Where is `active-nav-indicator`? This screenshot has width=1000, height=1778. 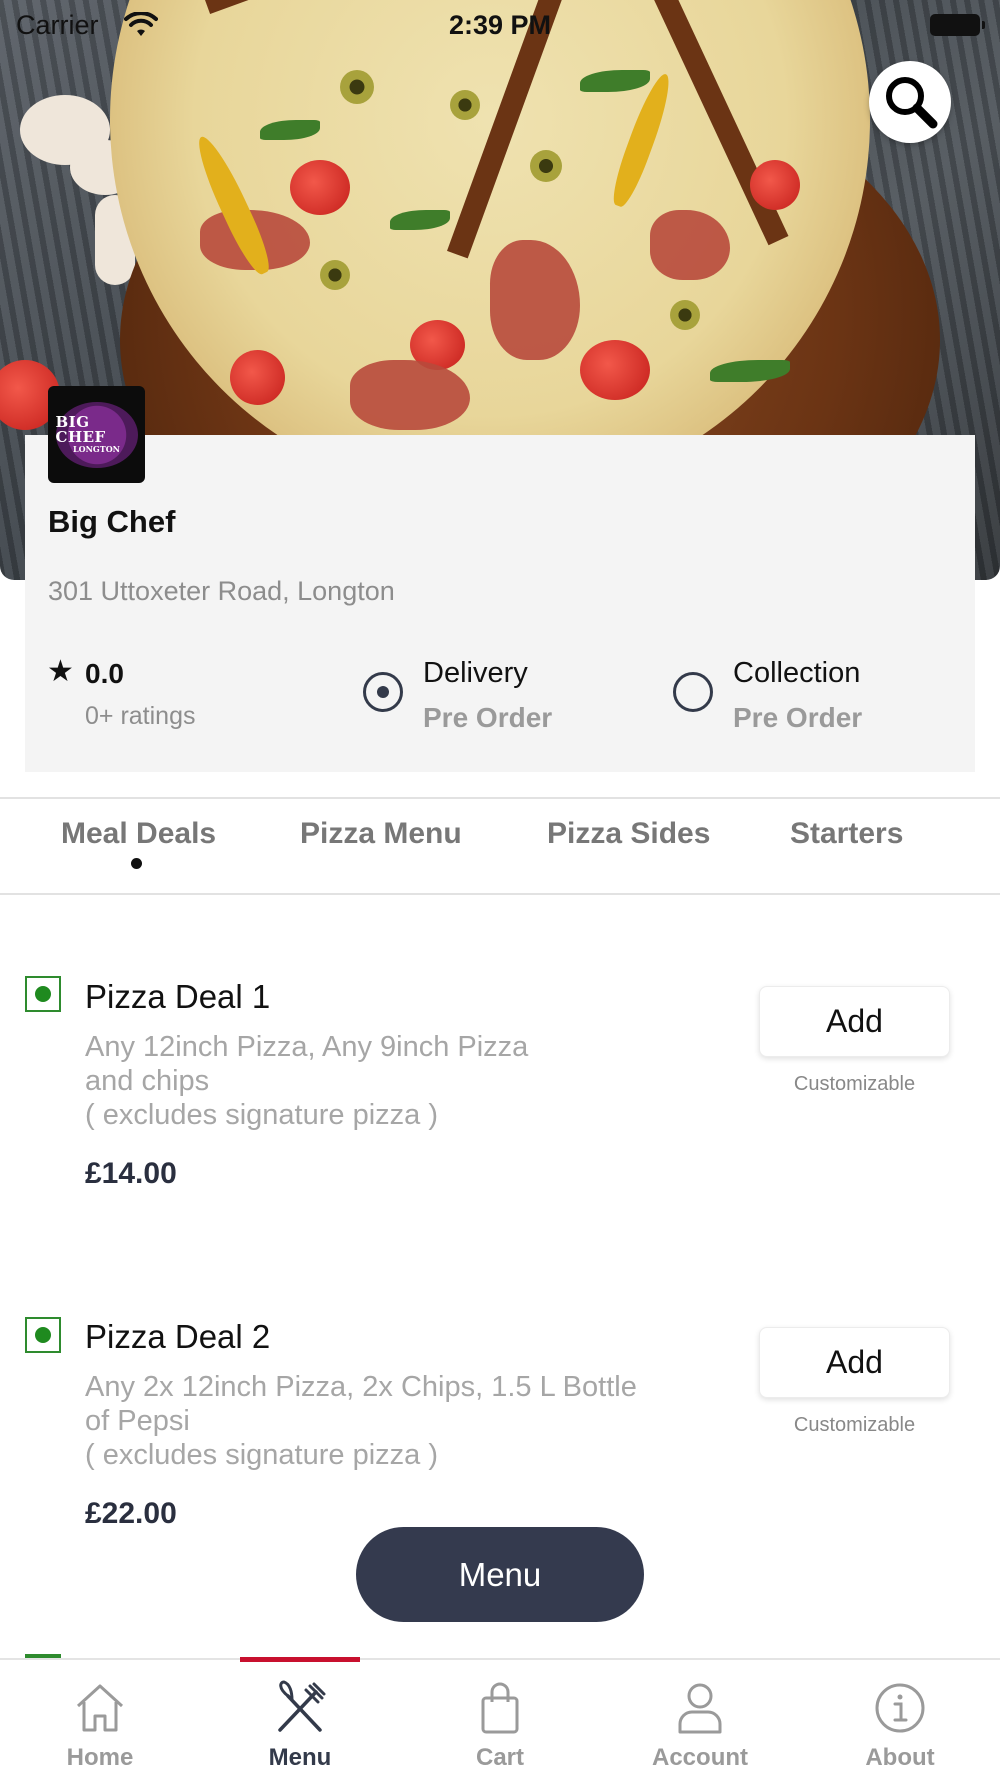 active-nav-indicator is located at coordinates (300, 1659).